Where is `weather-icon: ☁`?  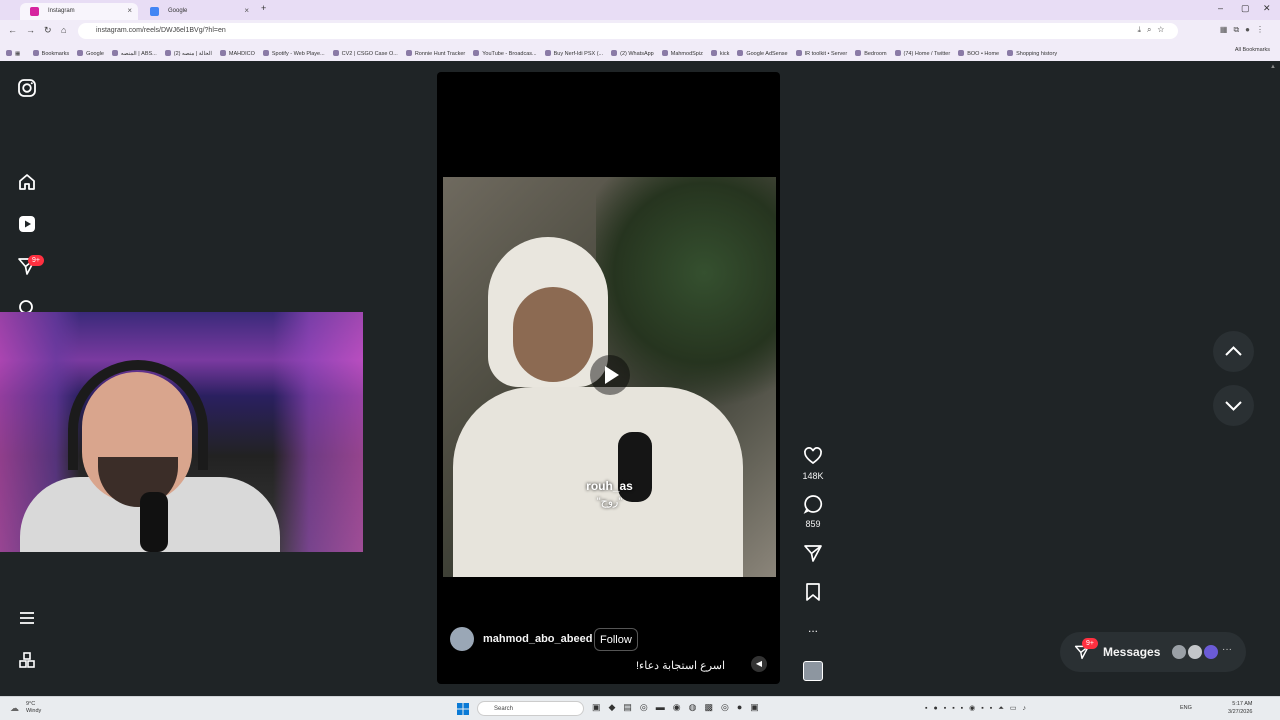 weather-icon: ☁ is located at coordinates (14, 708).